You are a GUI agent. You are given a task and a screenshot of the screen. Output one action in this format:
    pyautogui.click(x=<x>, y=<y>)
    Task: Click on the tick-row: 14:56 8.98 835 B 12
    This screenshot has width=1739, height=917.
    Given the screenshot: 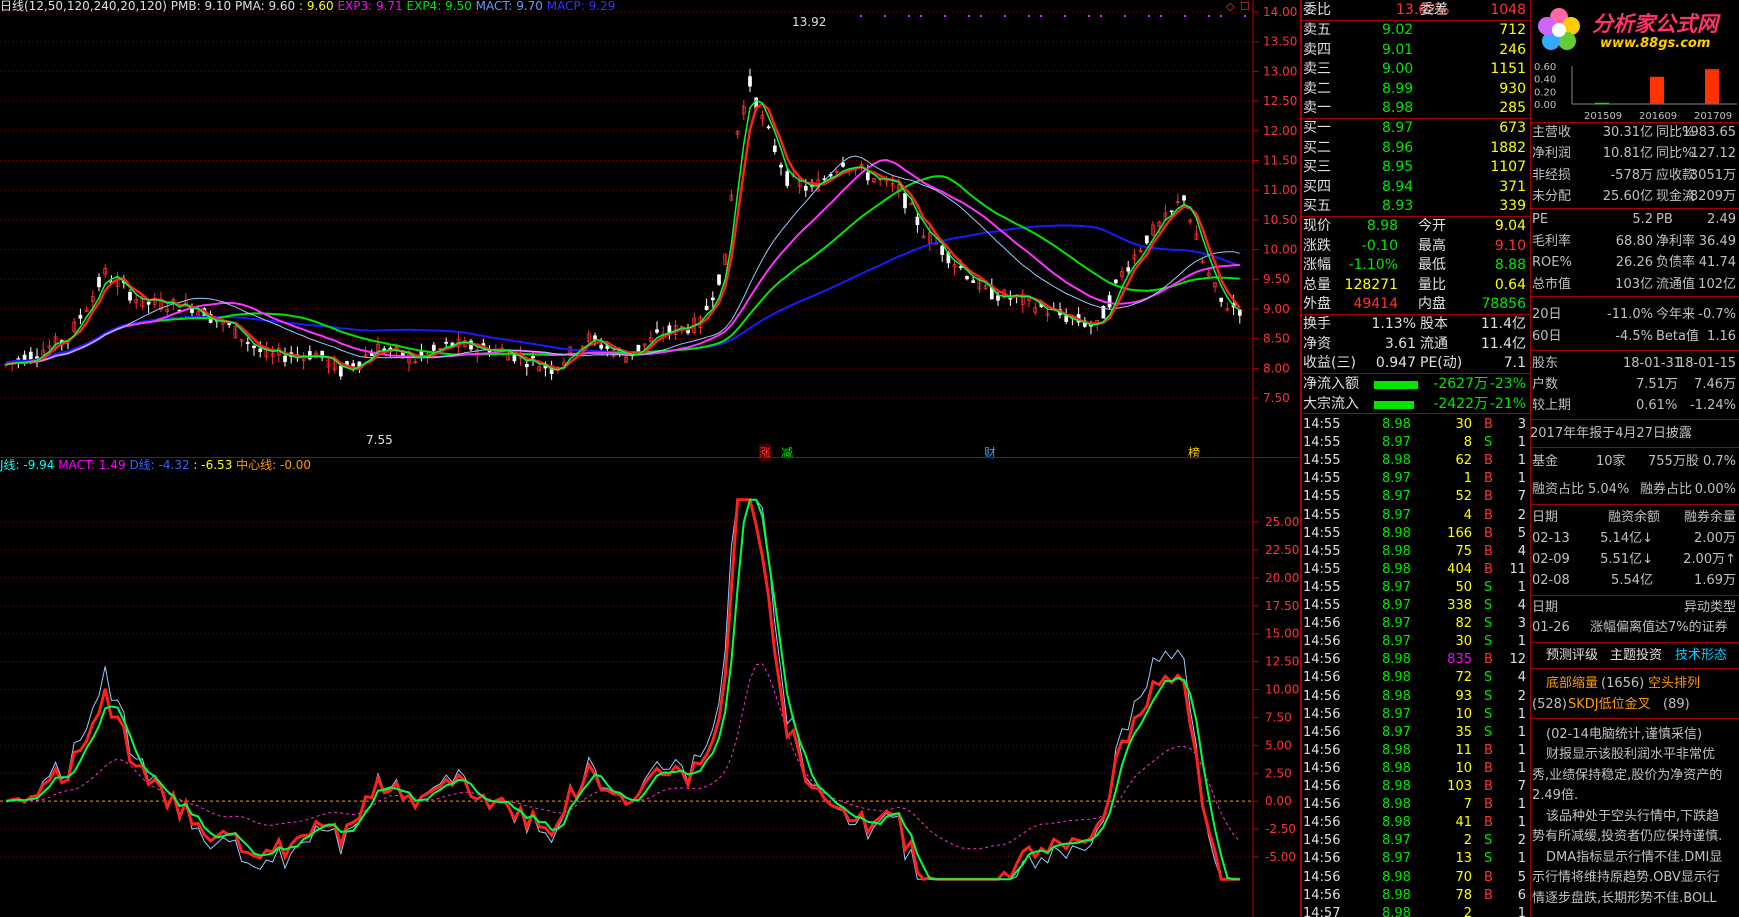 What is the action you would take?
    pyautogui.click(x=1416, y=660)
    